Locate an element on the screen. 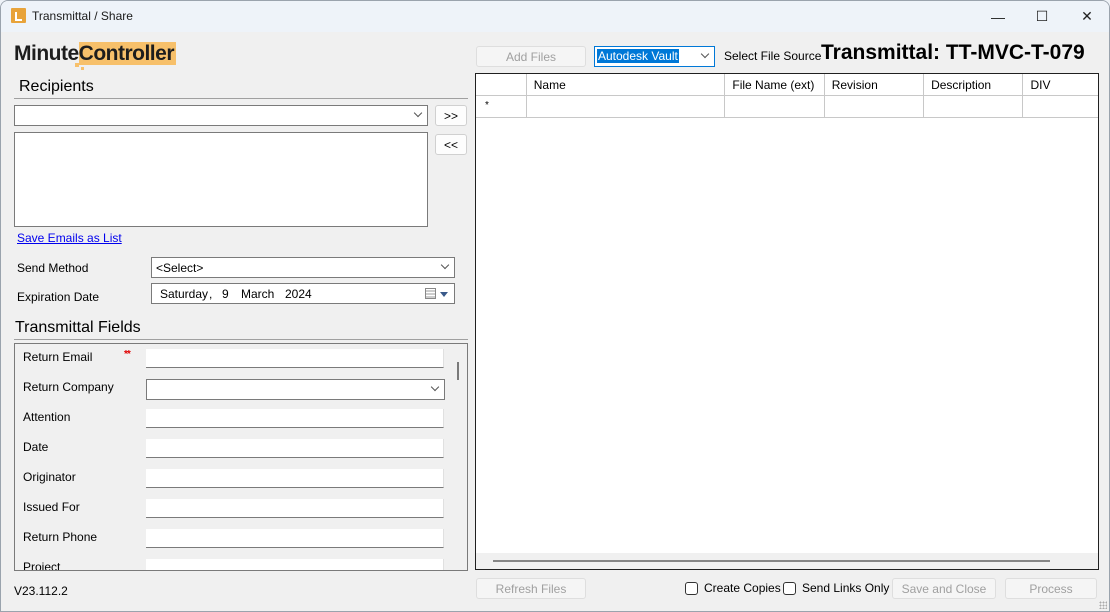 This screenshot has height=612, width=1110. transmittal-title: Transmittal: TT-MVC-T-079 is located at coordinates (953, 52).